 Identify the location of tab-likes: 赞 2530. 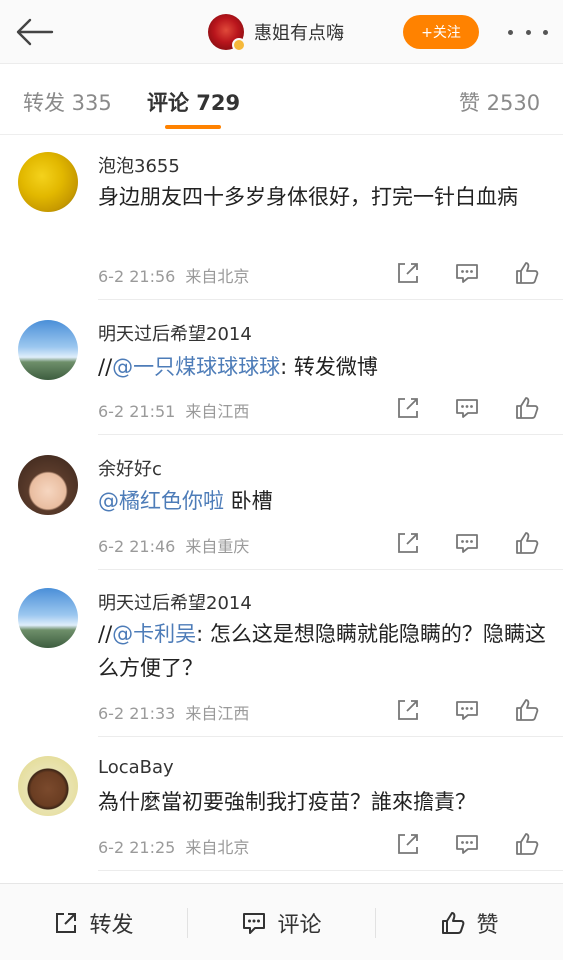
(499, 102).